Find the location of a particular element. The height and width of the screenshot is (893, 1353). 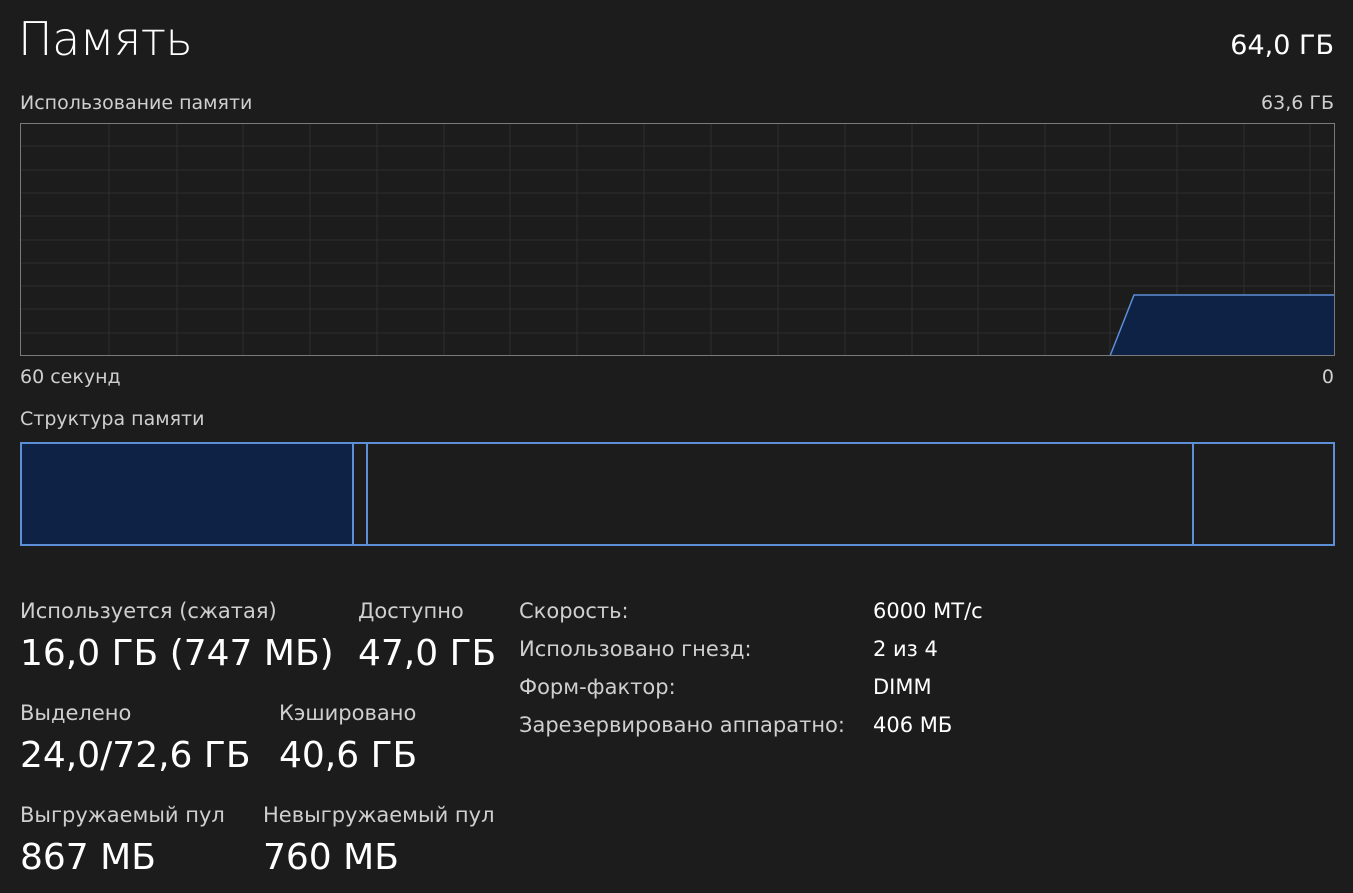

memory-usage-max-label: 63,6 ГБ is located at coordinates (1297, 103).